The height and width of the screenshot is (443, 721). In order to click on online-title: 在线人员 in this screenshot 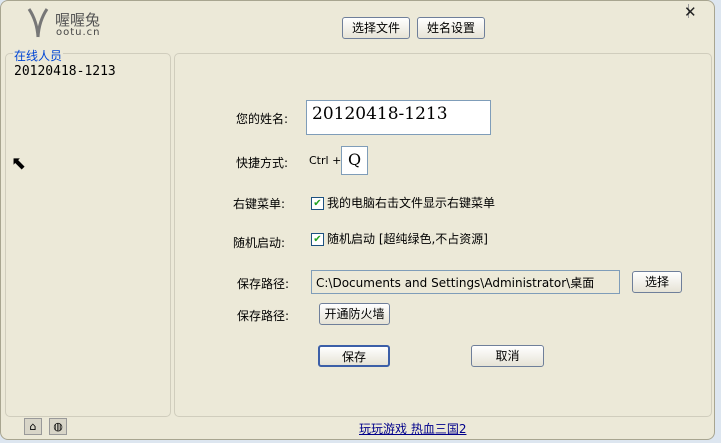, I will do `click(38, 55)`.